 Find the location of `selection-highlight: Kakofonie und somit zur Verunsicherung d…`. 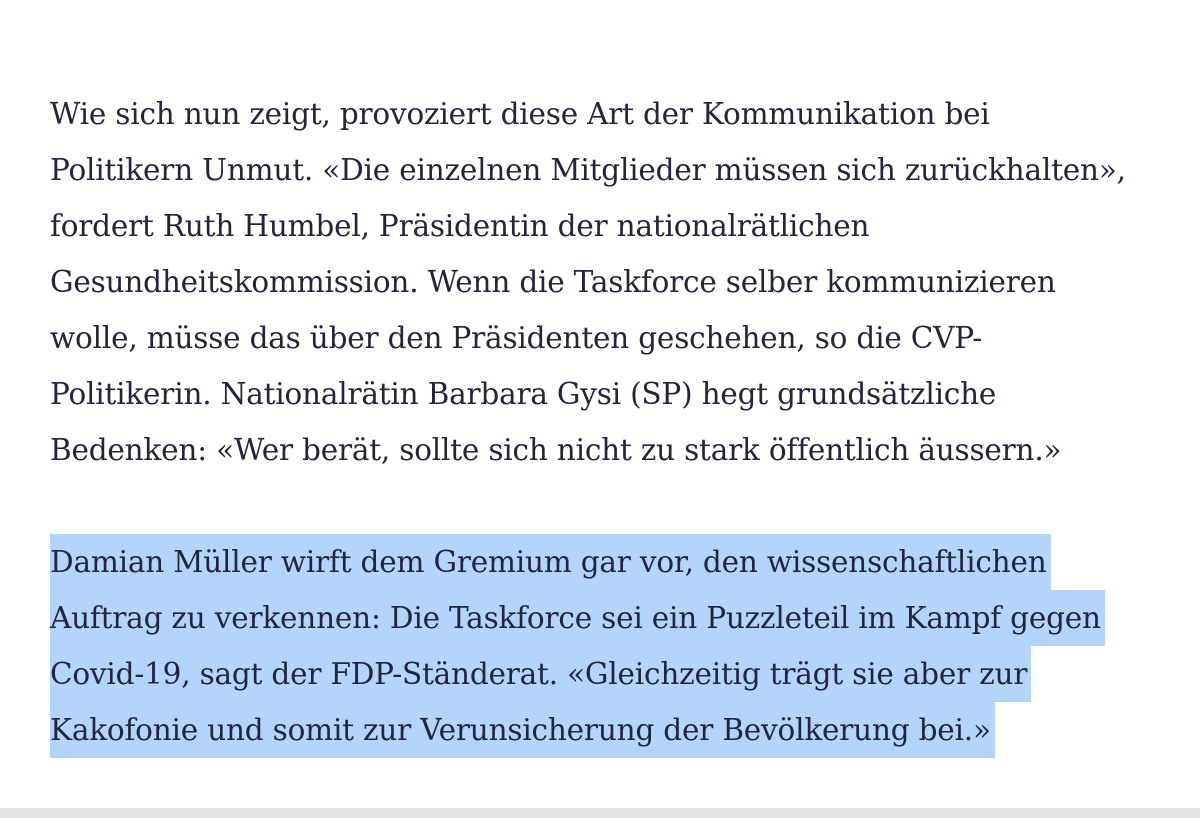

selection-highlight: Kakofonie und somit zur Verunsicherung d… is located at coordinates (522, 730).